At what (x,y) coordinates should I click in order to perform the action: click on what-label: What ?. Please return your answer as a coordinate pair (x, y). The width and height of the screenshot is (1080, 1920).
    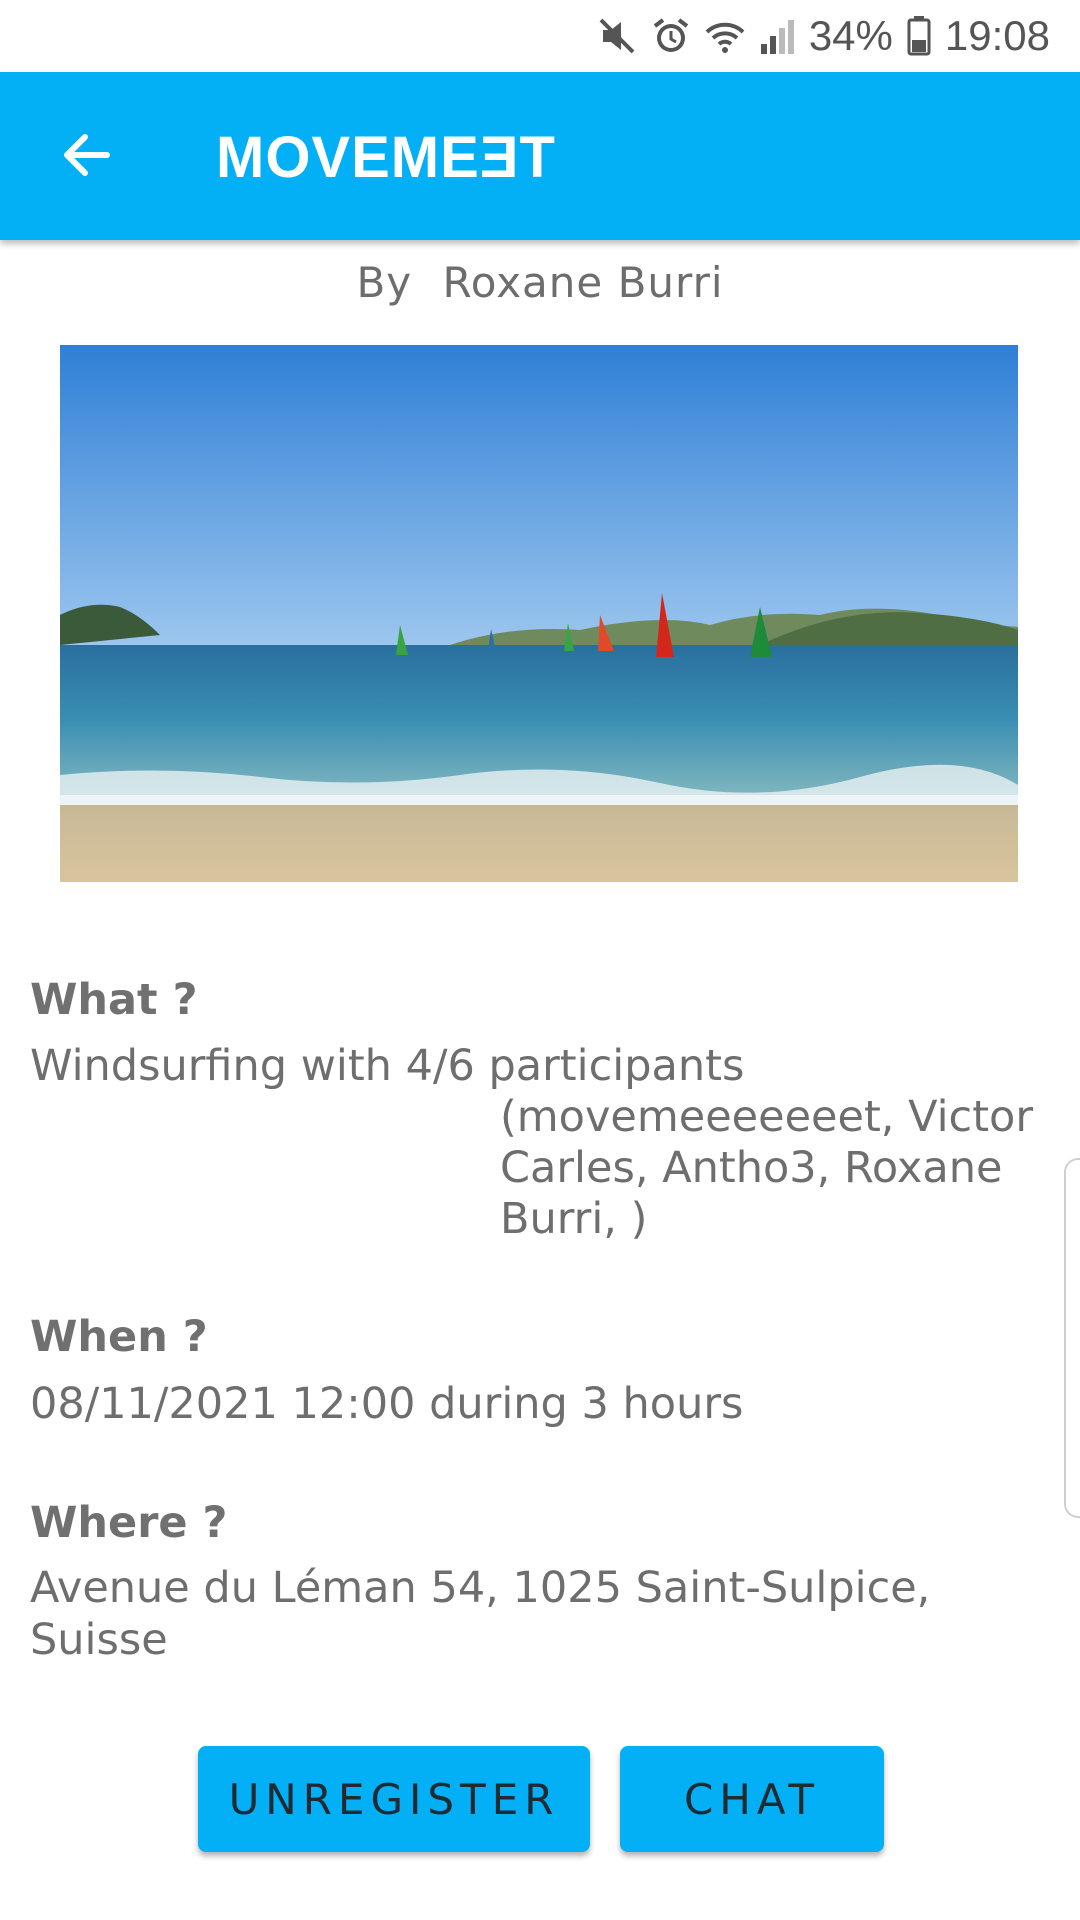
    Looking at the image, I should click on (114, 1000).